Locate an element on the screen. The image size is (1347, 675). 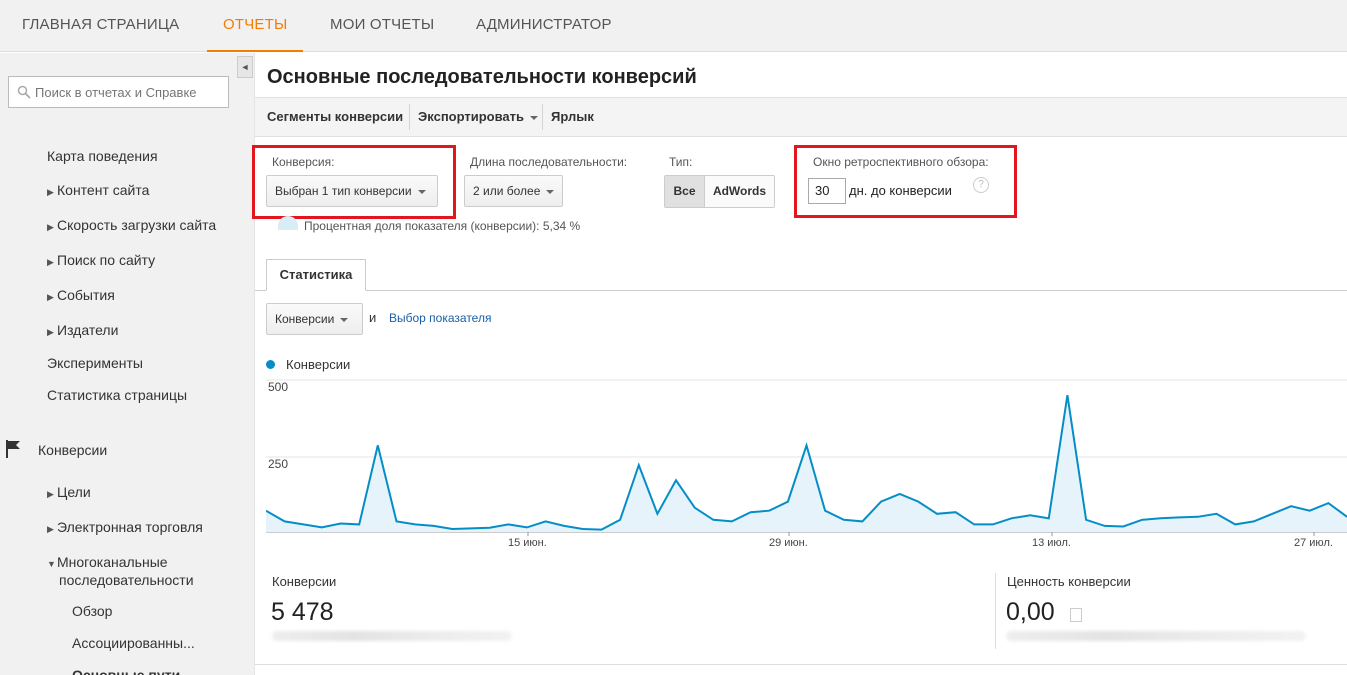
export-label: Экспортировать is located at coordinates (471, 116).